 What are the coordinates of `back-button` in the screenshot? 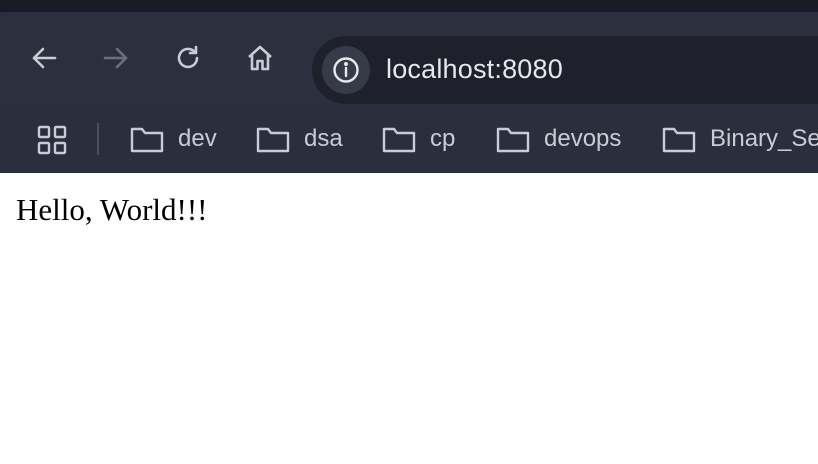 It's located at (44, 58).